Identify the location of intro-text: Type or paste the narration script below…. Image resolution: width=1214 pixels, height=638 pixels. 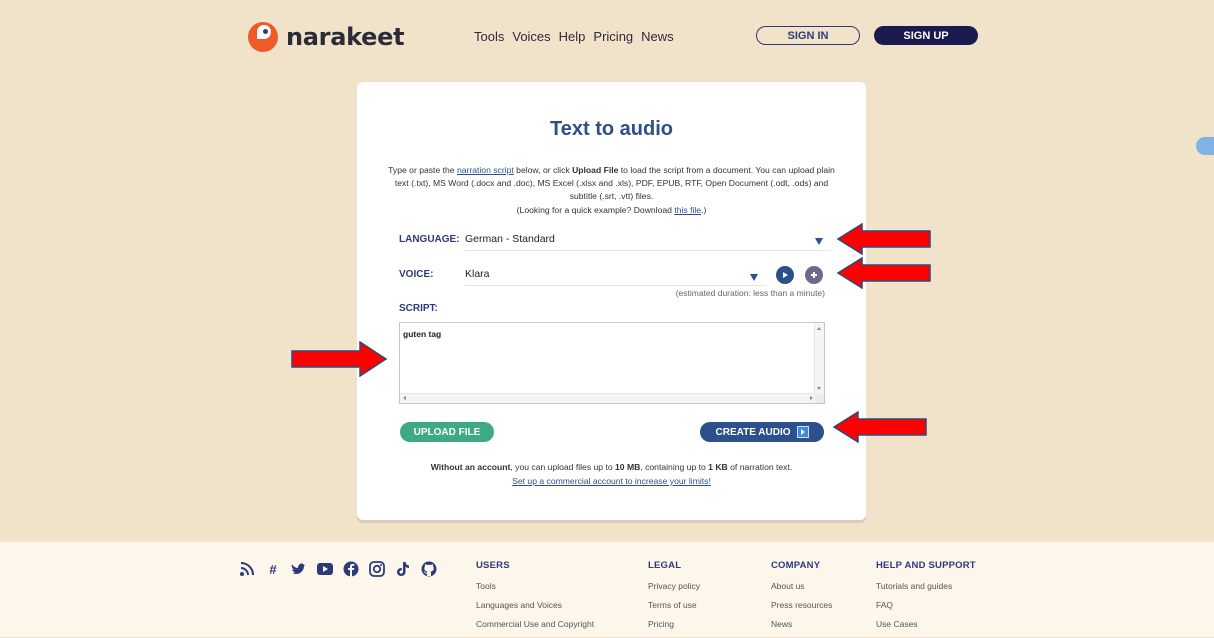
(611, 190).